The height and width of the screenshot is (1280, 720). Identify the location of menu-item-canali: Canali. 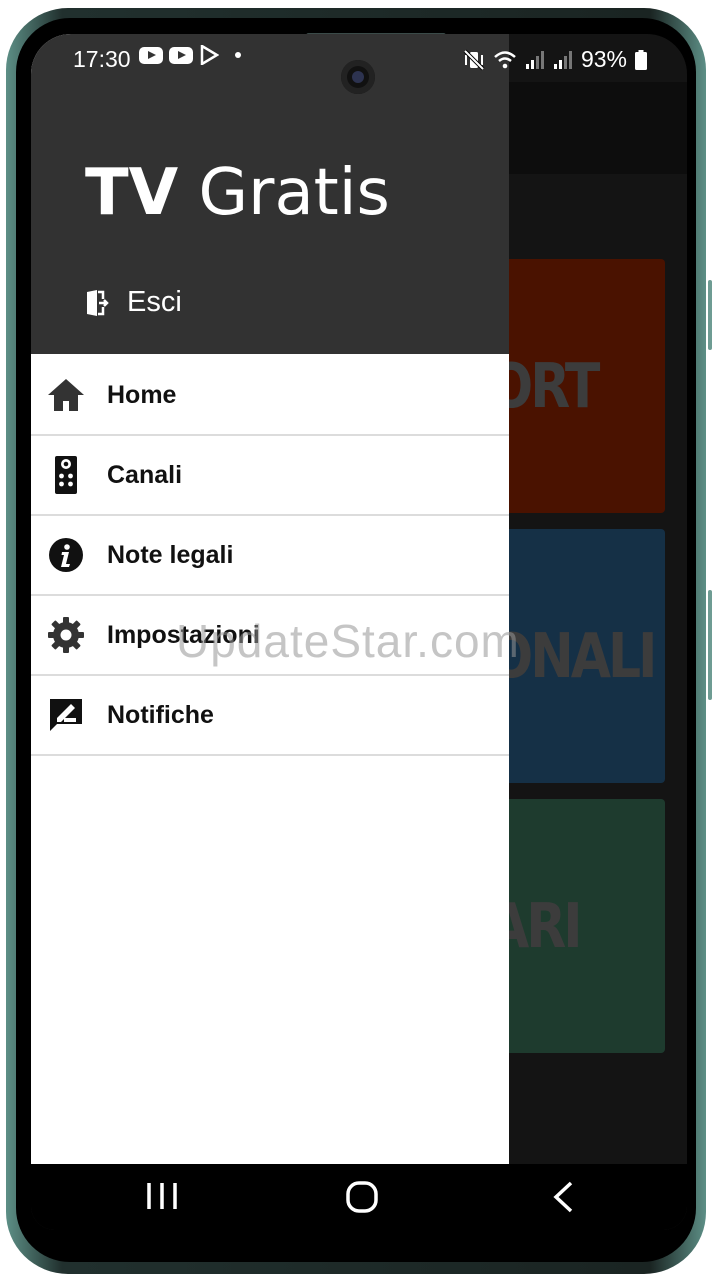
(270, 476).